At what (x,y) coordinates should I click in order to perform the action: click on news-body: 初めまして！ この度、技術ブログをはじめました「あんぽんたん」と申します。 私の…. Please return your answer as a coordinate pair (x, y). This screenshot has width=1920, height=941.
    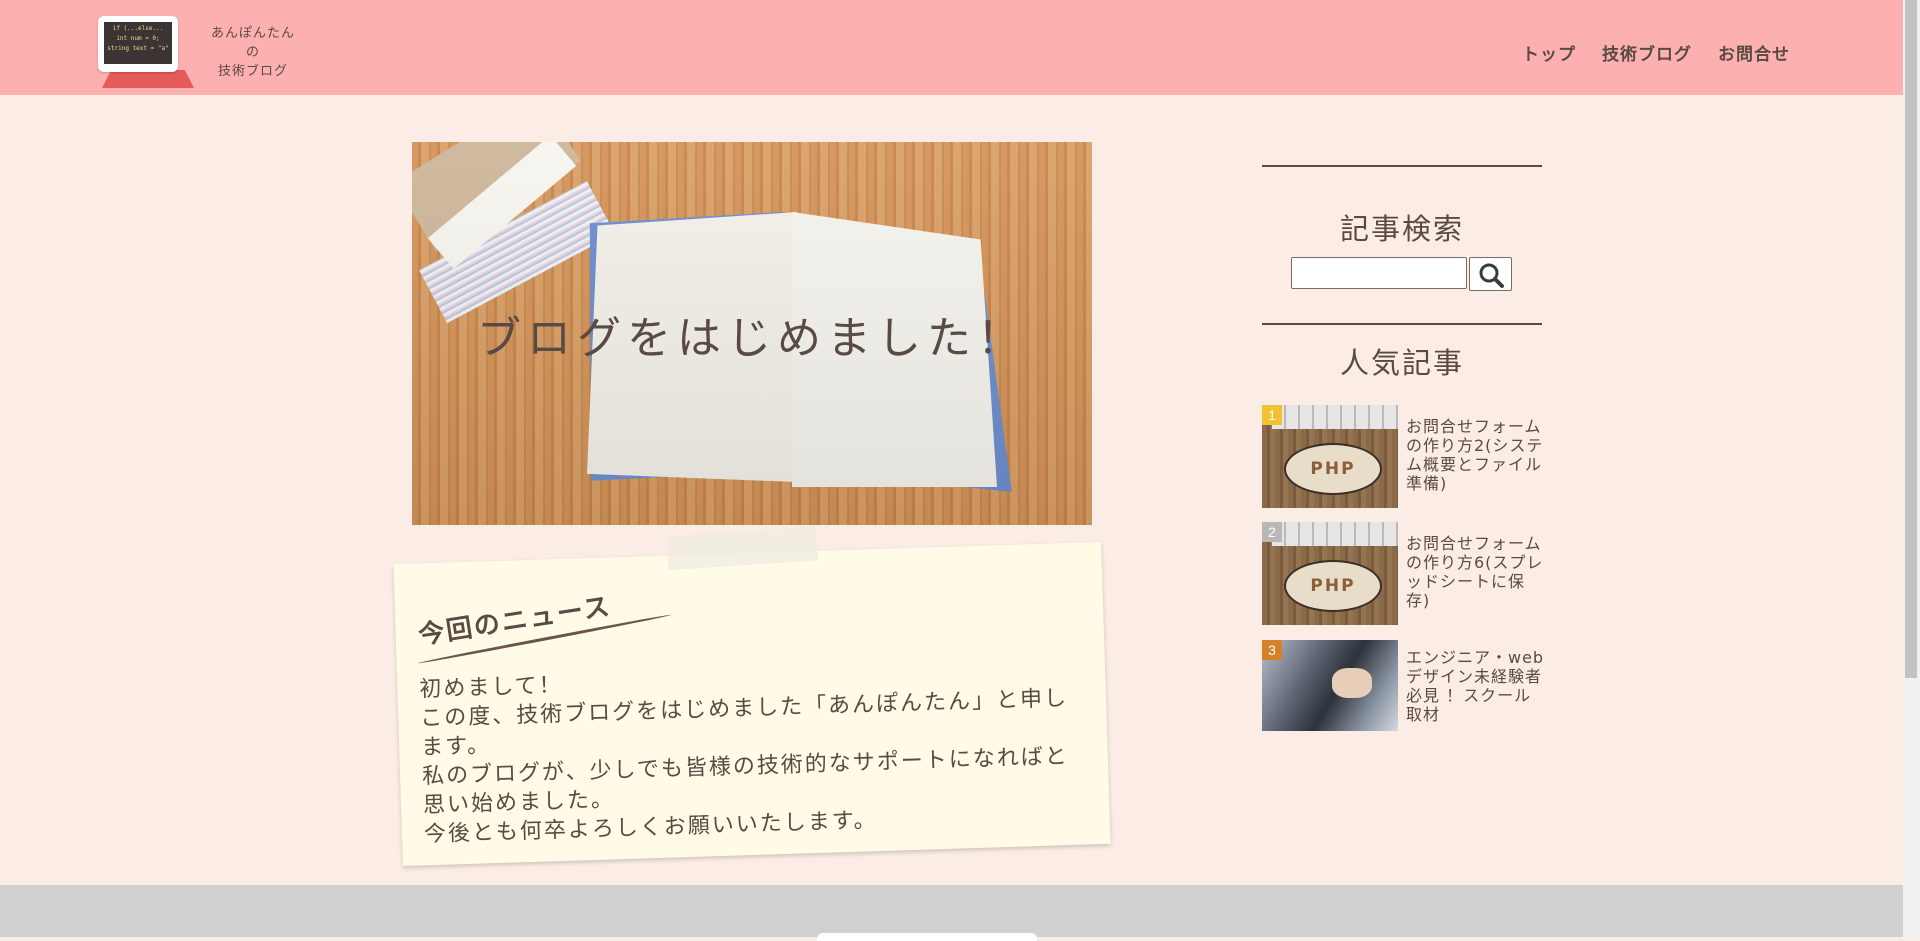
    Looking at the image, I should click on (751, 752).